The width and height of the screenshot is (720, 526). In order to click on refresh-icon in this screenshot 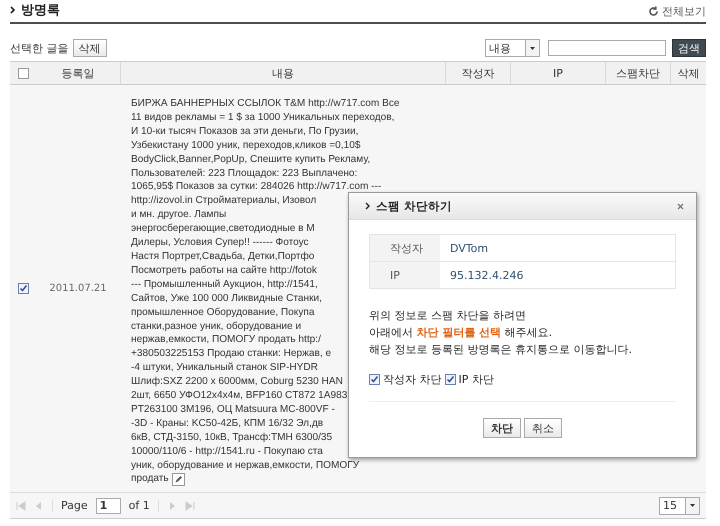, I will do `click(653, 11)`.